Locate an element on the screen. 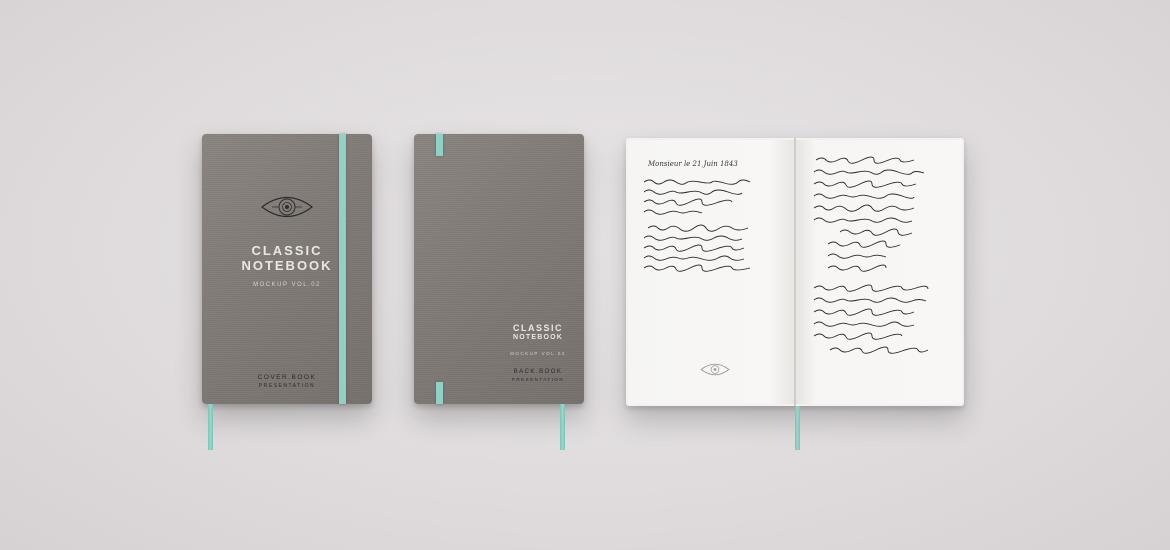 Image resolution: width=1170 pixels, height=550 pixels. elastic-band is located at coordinates (342, 269).